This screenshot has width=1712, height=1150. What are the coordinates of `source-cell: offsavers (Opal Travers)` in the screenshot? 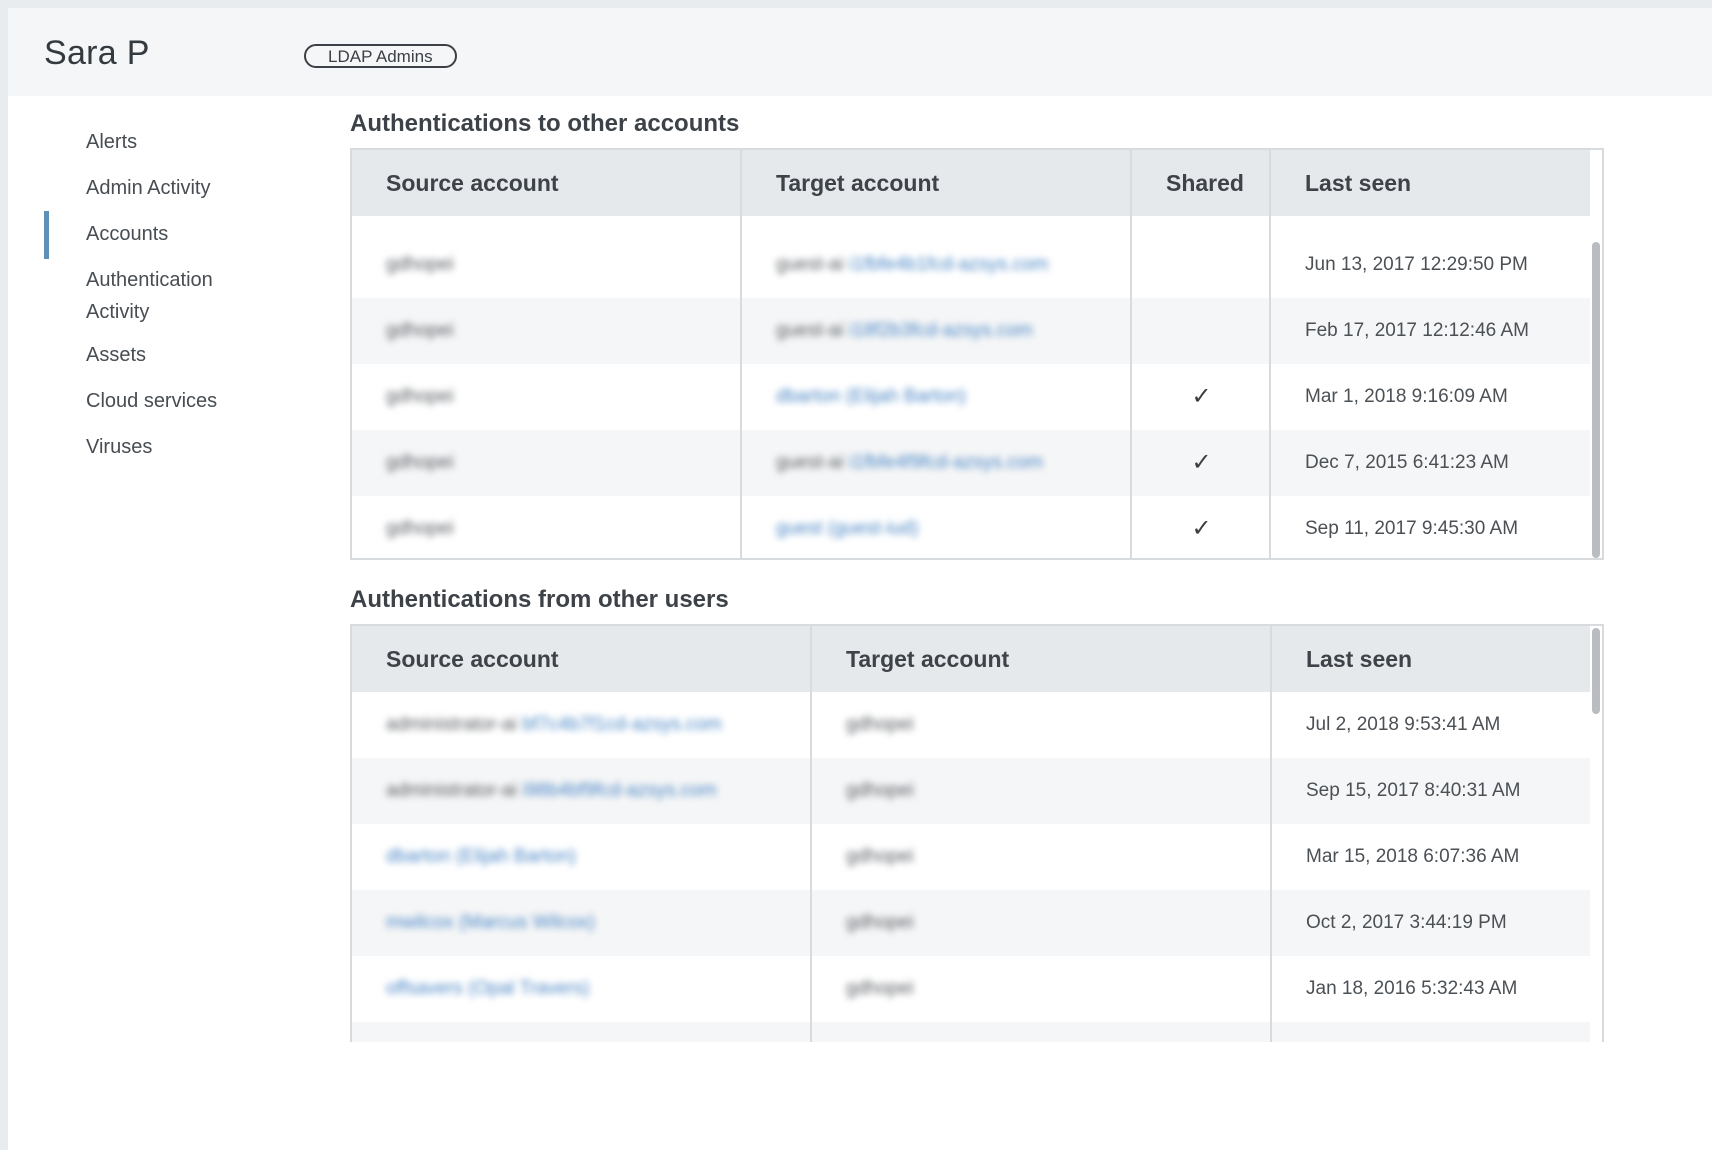 It's located at (582, 989).